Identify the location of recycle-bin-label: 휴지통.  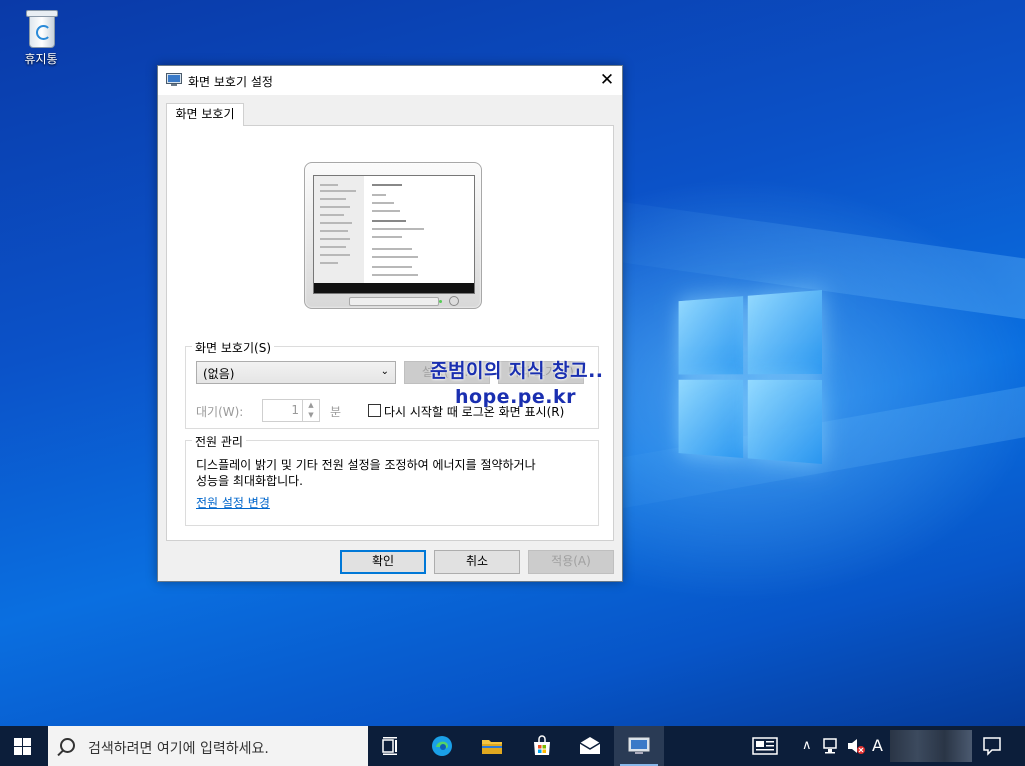
(41, 59).